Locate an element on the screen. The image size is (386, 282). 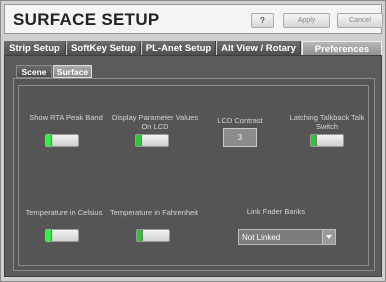
temp-fahrenheit-label: Temperature in Fahrenheit is located at coordinates (154, 212).